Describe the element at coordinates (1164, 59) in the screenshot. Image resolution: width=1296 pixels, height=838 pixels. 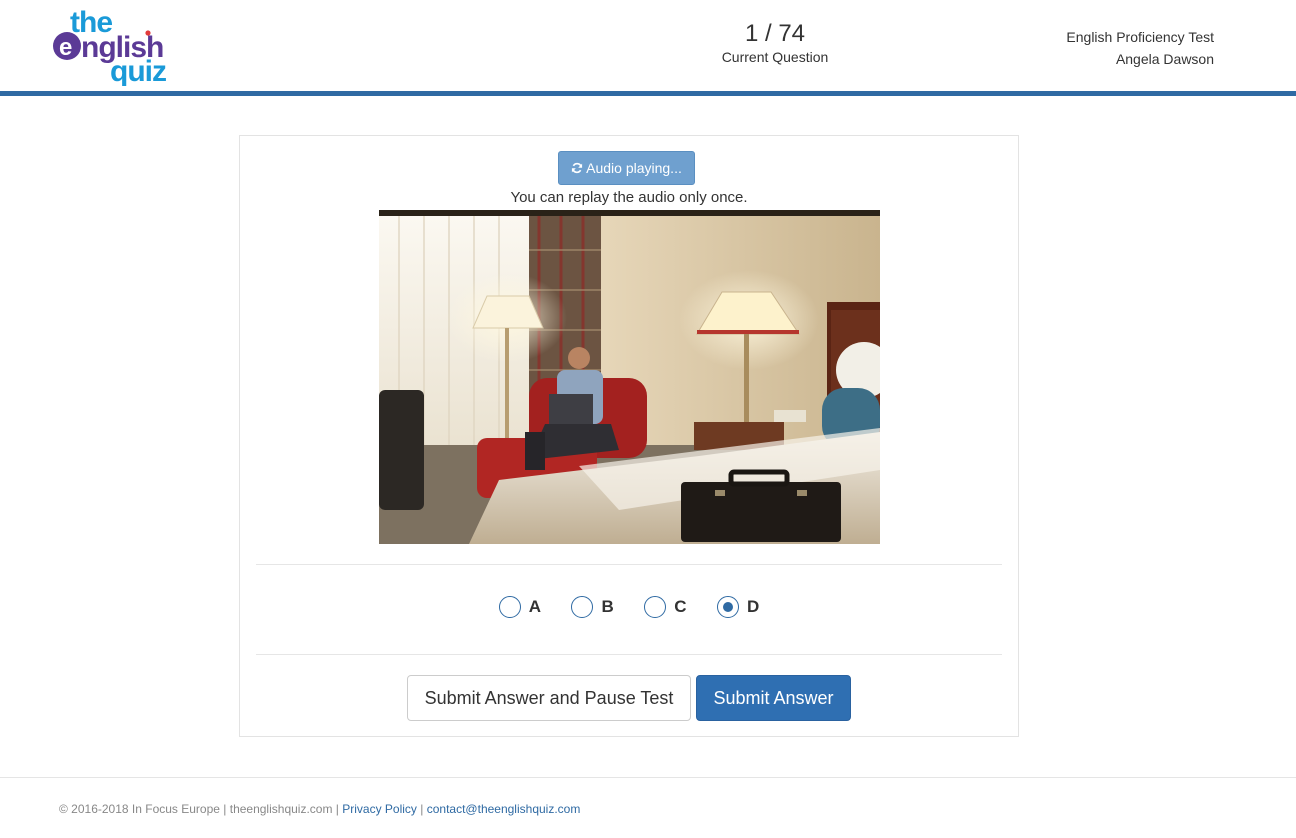
I see `candidate-name: Angela Dawson` at that location.